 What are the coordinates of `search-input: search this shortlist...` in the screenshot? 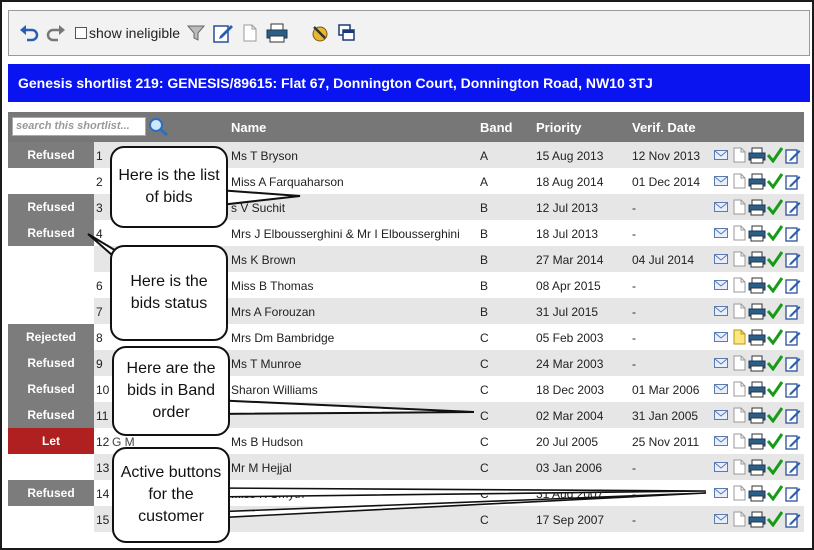 It's located at (79, 126).